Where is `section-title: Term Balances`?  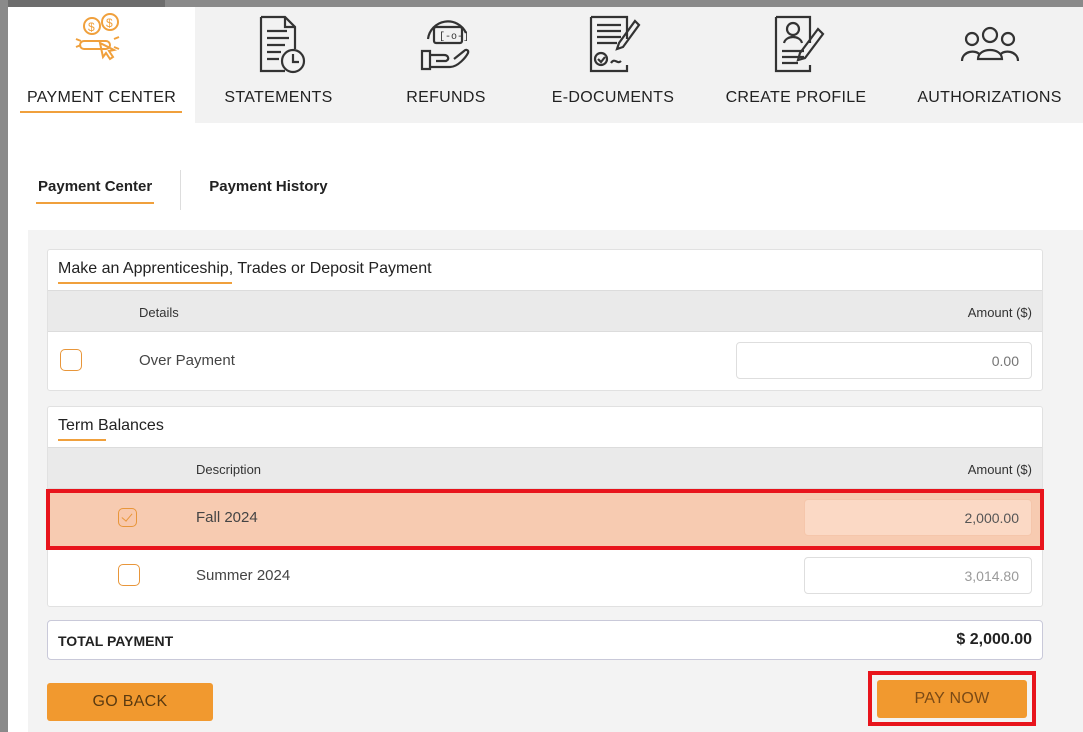 section-title: Term Balances is located at coordinates (545, 427).